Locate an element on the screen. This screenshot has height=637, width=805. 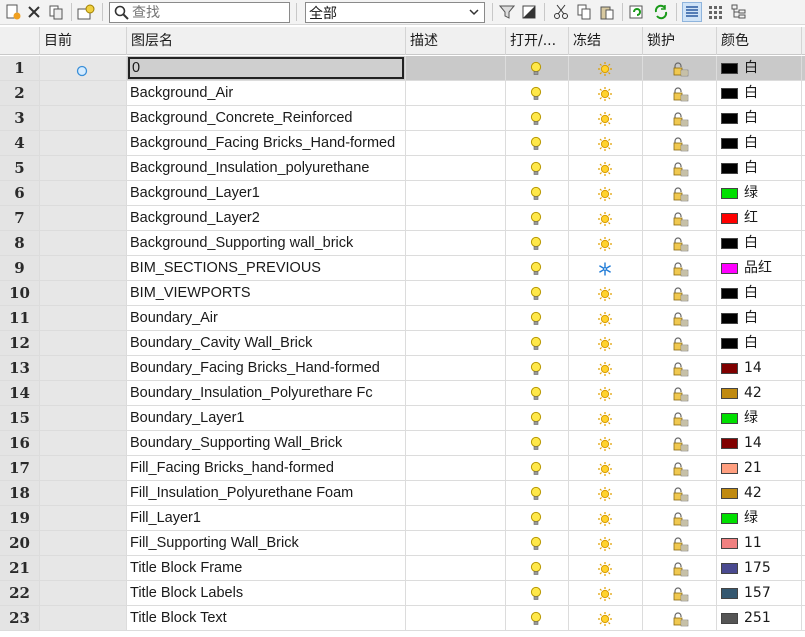
table-row: 3 Background_Concrete_Reinforced 白 is located at coordinates (402, 118).